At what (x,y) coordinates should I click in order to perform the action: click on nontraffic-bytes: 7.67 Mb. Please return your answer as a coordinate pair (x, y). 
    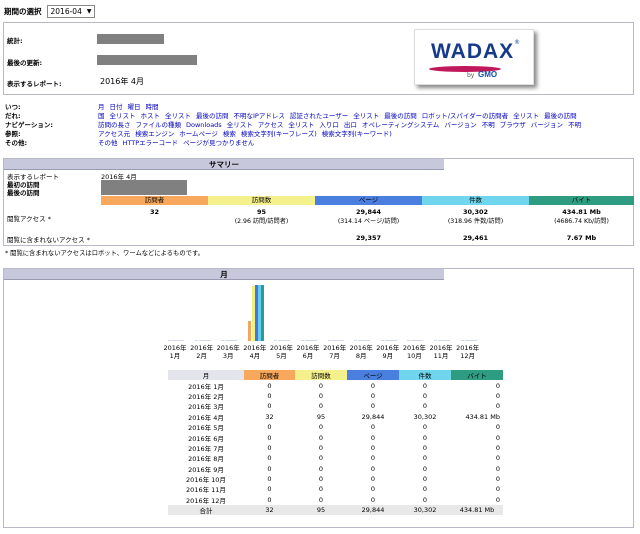
    Looking at the image, I should click on (581, 238).